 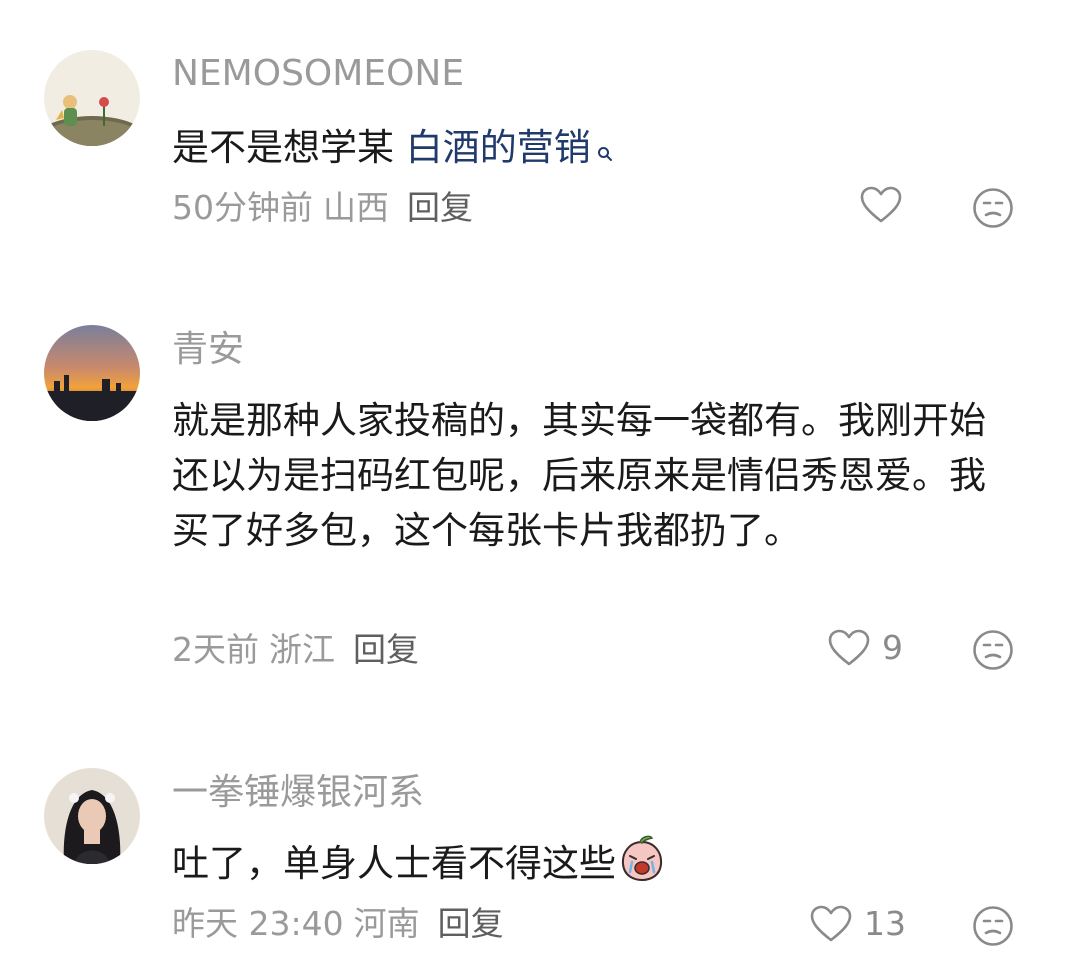 I want to click on dislike-button, so click(x=993, y=928).